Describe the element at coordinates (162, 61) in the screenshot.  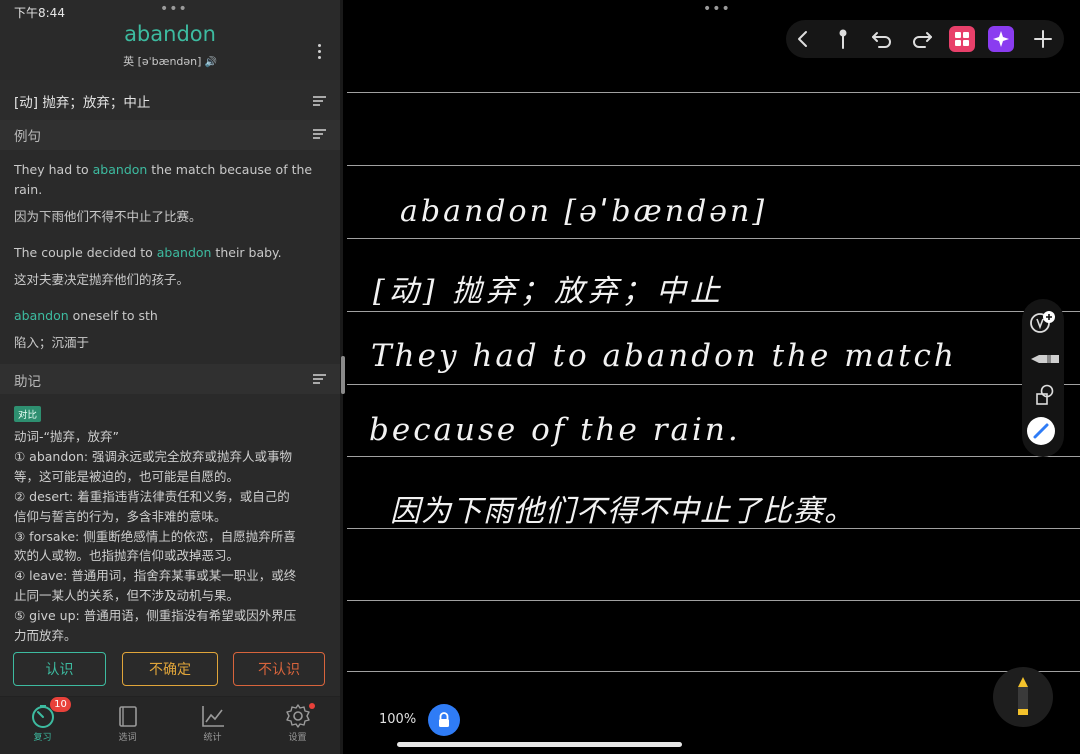
I see `phonetic-text: 英 [əˈbændən]` at that location.